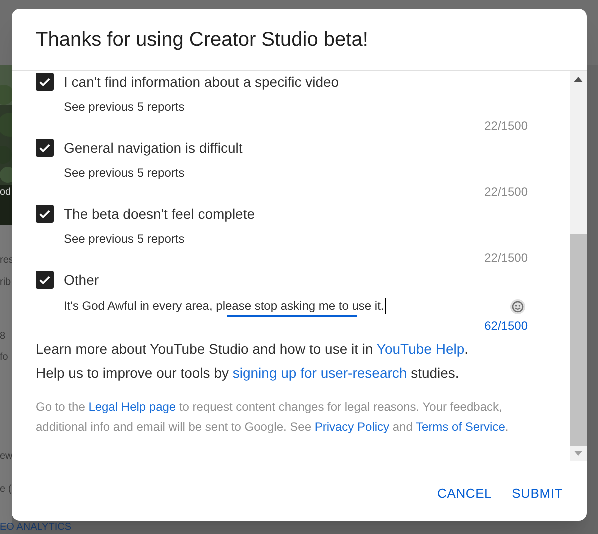  What do you see at coordinates (132, 407) in the screenshot?
I see `link: Legal Help page` at bounding box center [132, 407].